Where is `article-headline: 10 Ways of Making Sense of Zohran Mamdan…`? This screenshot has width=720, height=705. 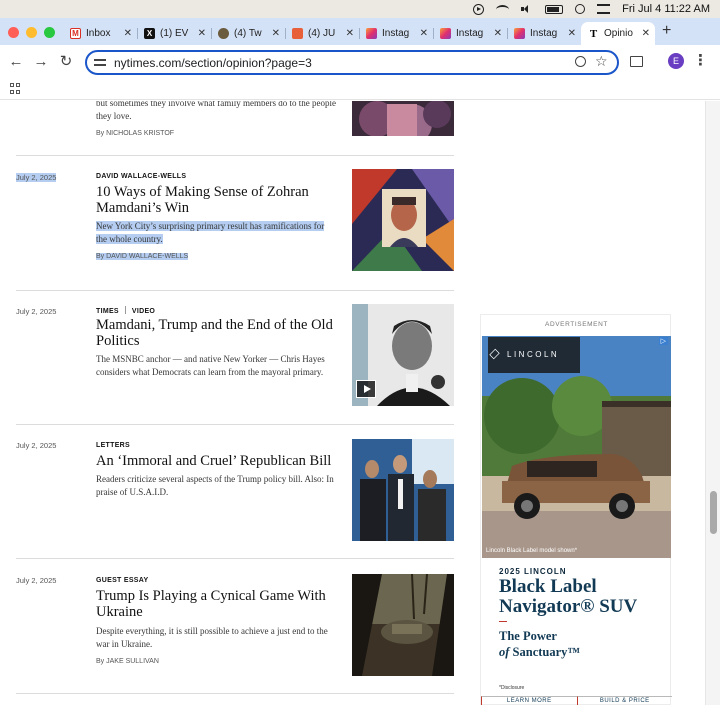 article-headline: 10 Ways of Making Sense of Zohran Mamdan… is located at coordinates (216, 200).